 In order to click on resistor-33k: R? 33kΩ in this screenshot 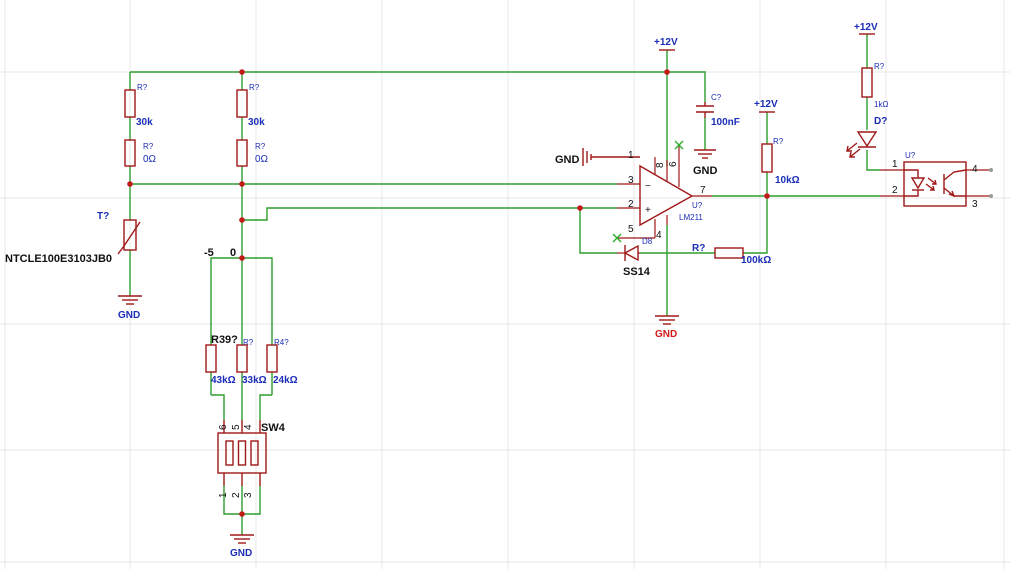, I will do `click(251, 362)`.